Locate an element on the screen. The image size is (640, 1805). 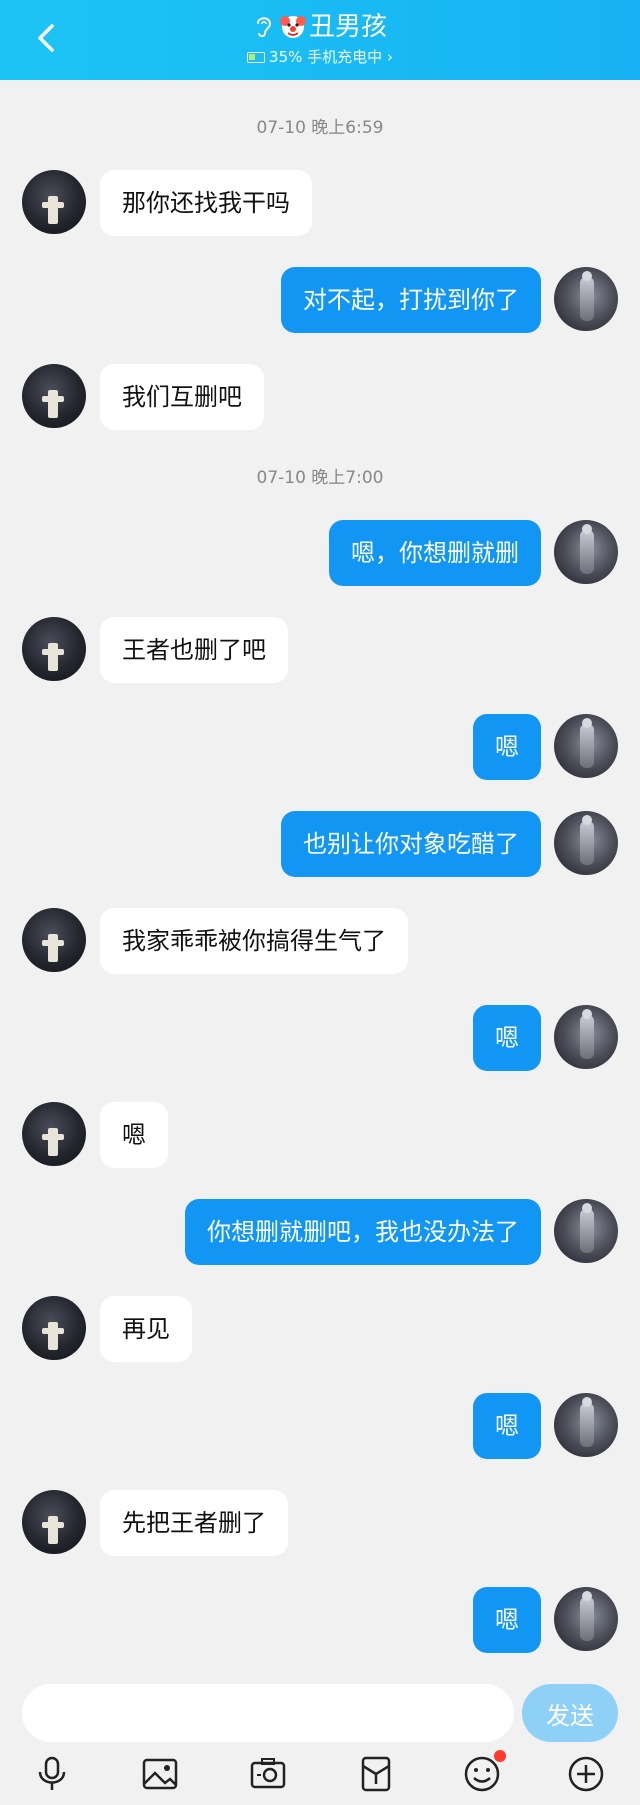
timestamp: 07-10 晚上7:00 is located at coordinates (320, 478).